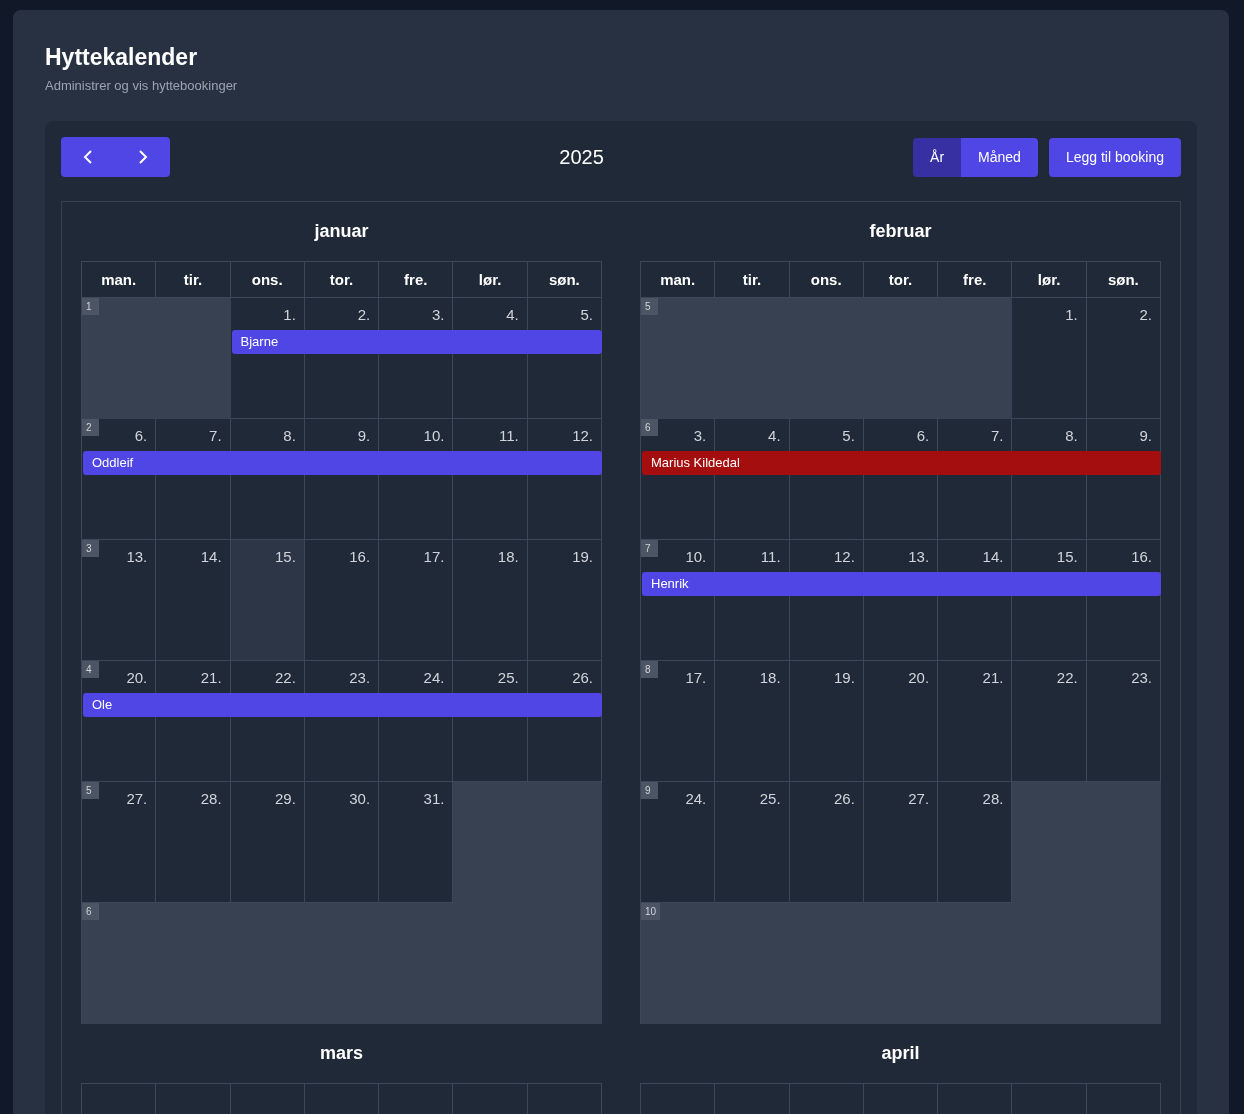 This screenshot has height=1114, width=1244. What do you see at coordinates (90, 428) in the screenshot?
I see `week-number: 2` at bounding box center [90, 428].